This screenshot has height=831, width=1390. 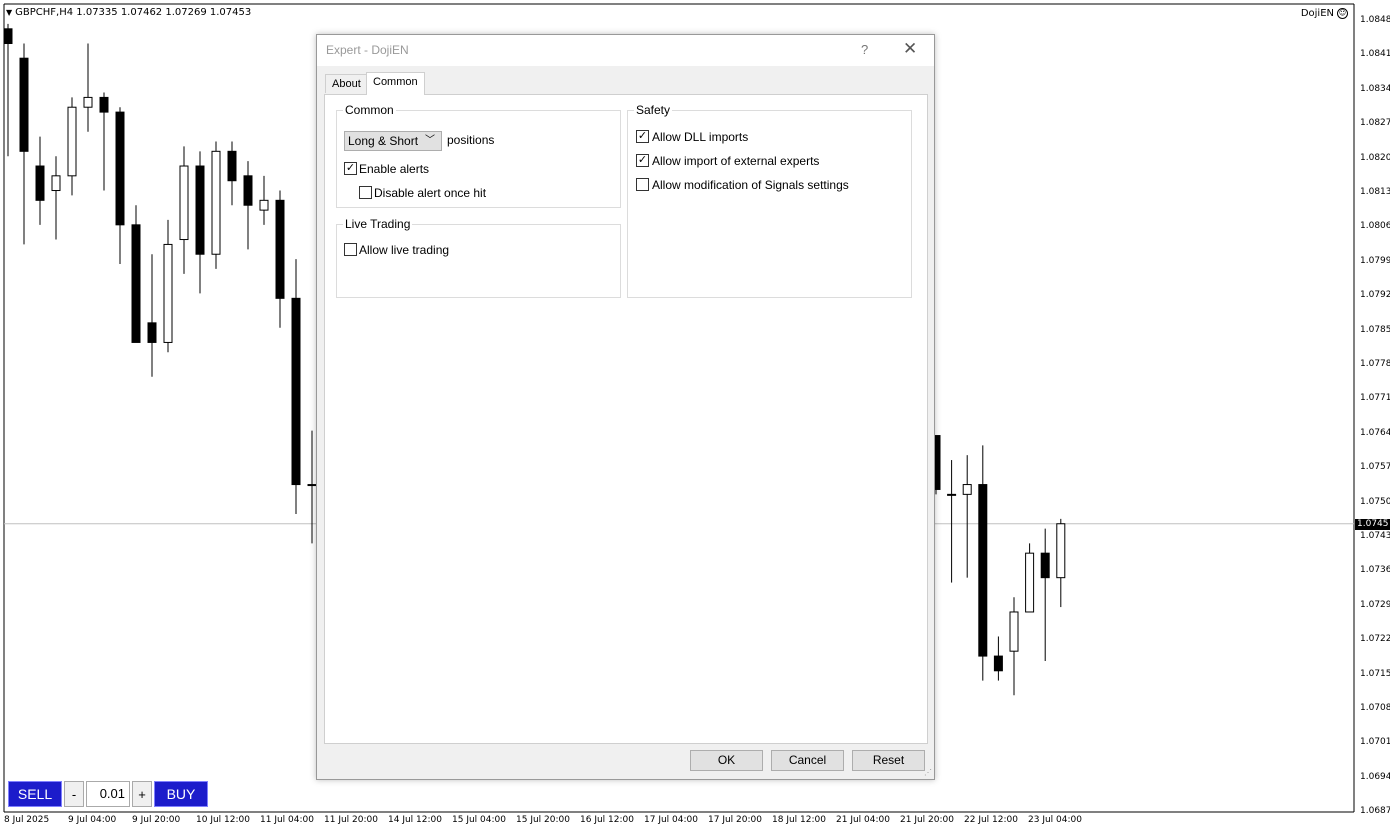 I want to click on disable-alert-once-checkbox, so click(x=365, y=192).